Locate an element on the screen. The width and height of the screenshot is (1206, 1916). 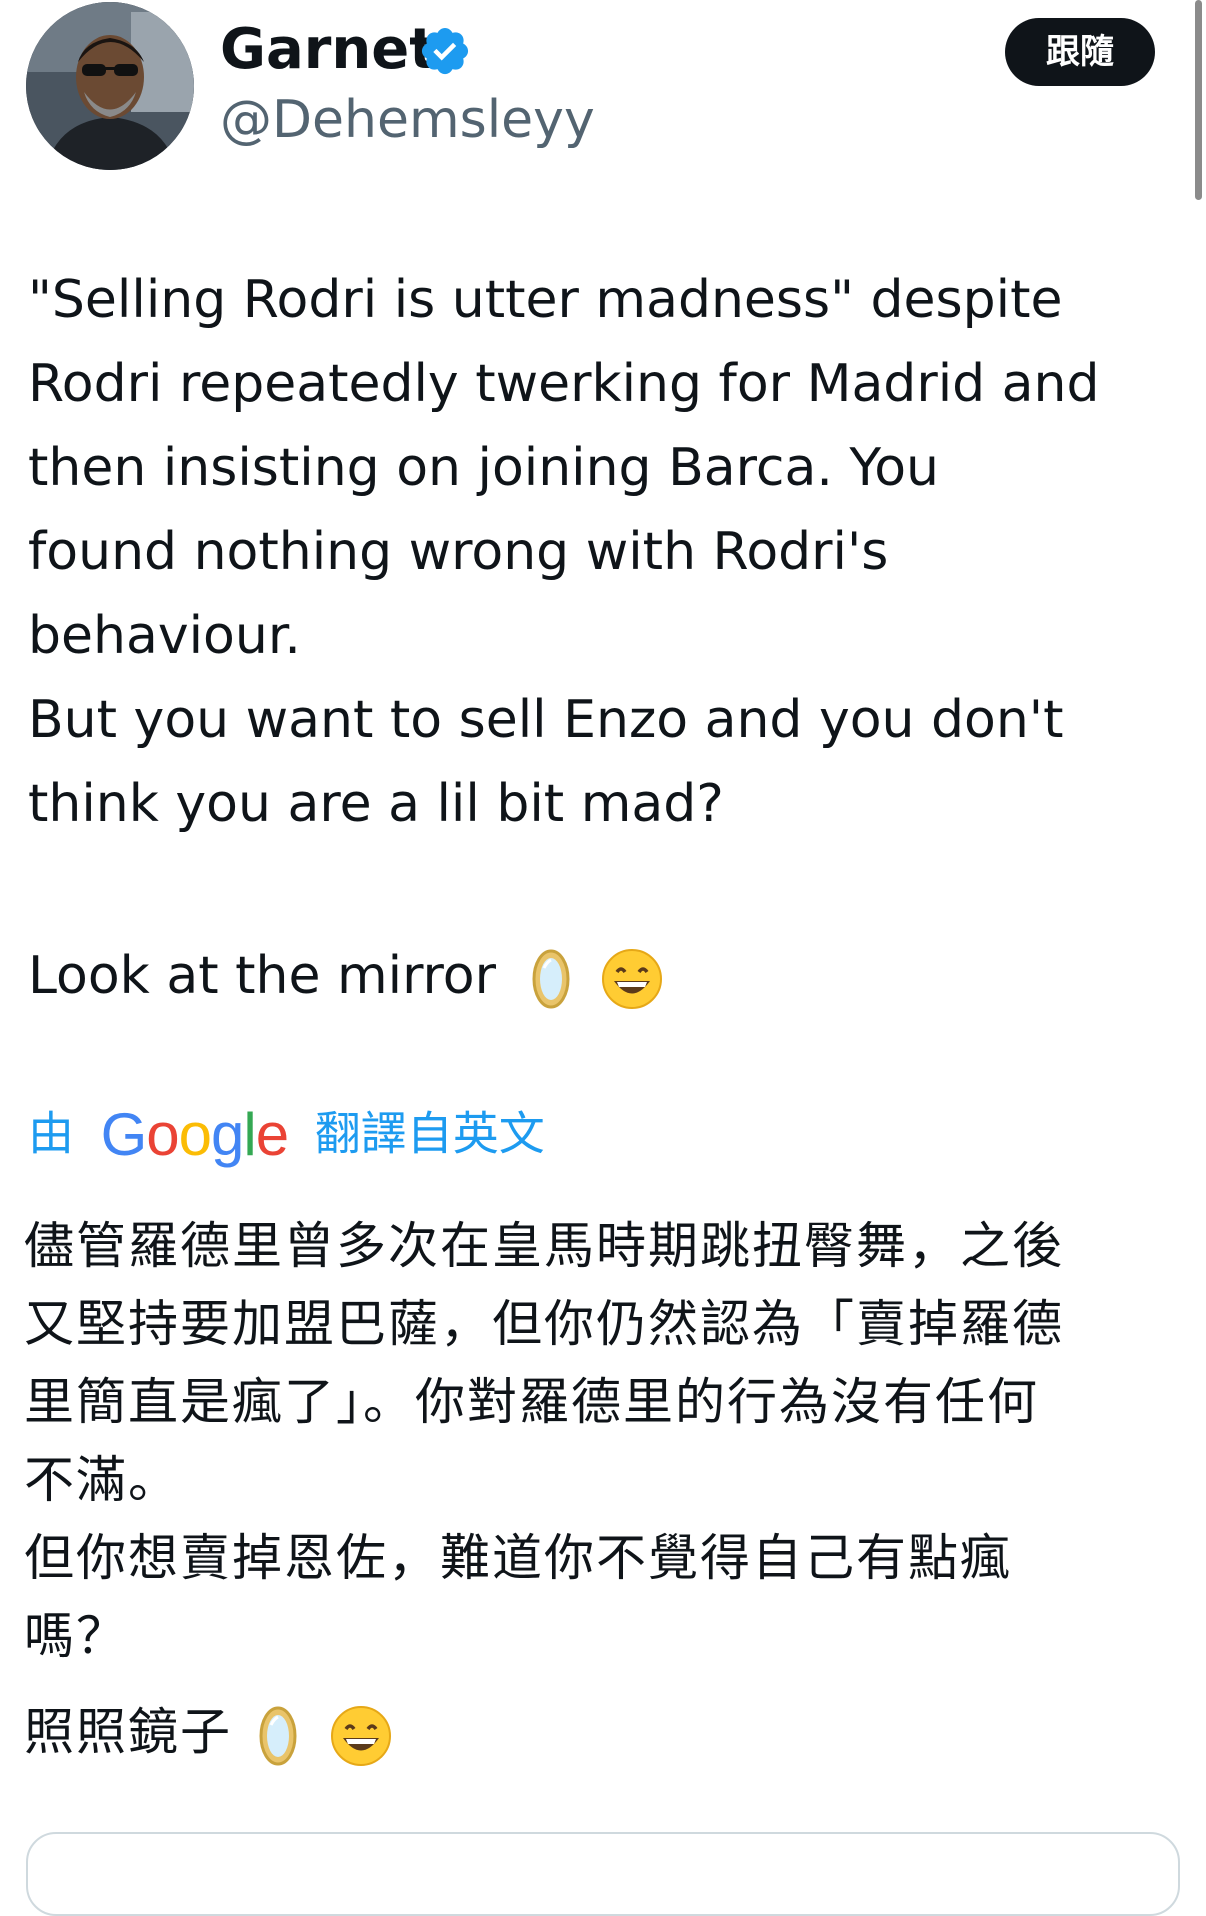
google-logo: Google is located at coordinates (195, 1135).